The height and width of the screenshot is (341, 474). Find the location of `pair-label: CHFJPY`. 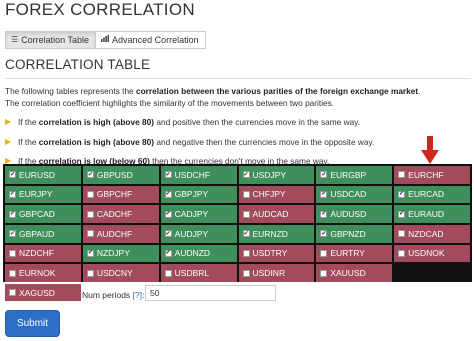

pair-label: CHFJPY is located at coordinates (269, 194).